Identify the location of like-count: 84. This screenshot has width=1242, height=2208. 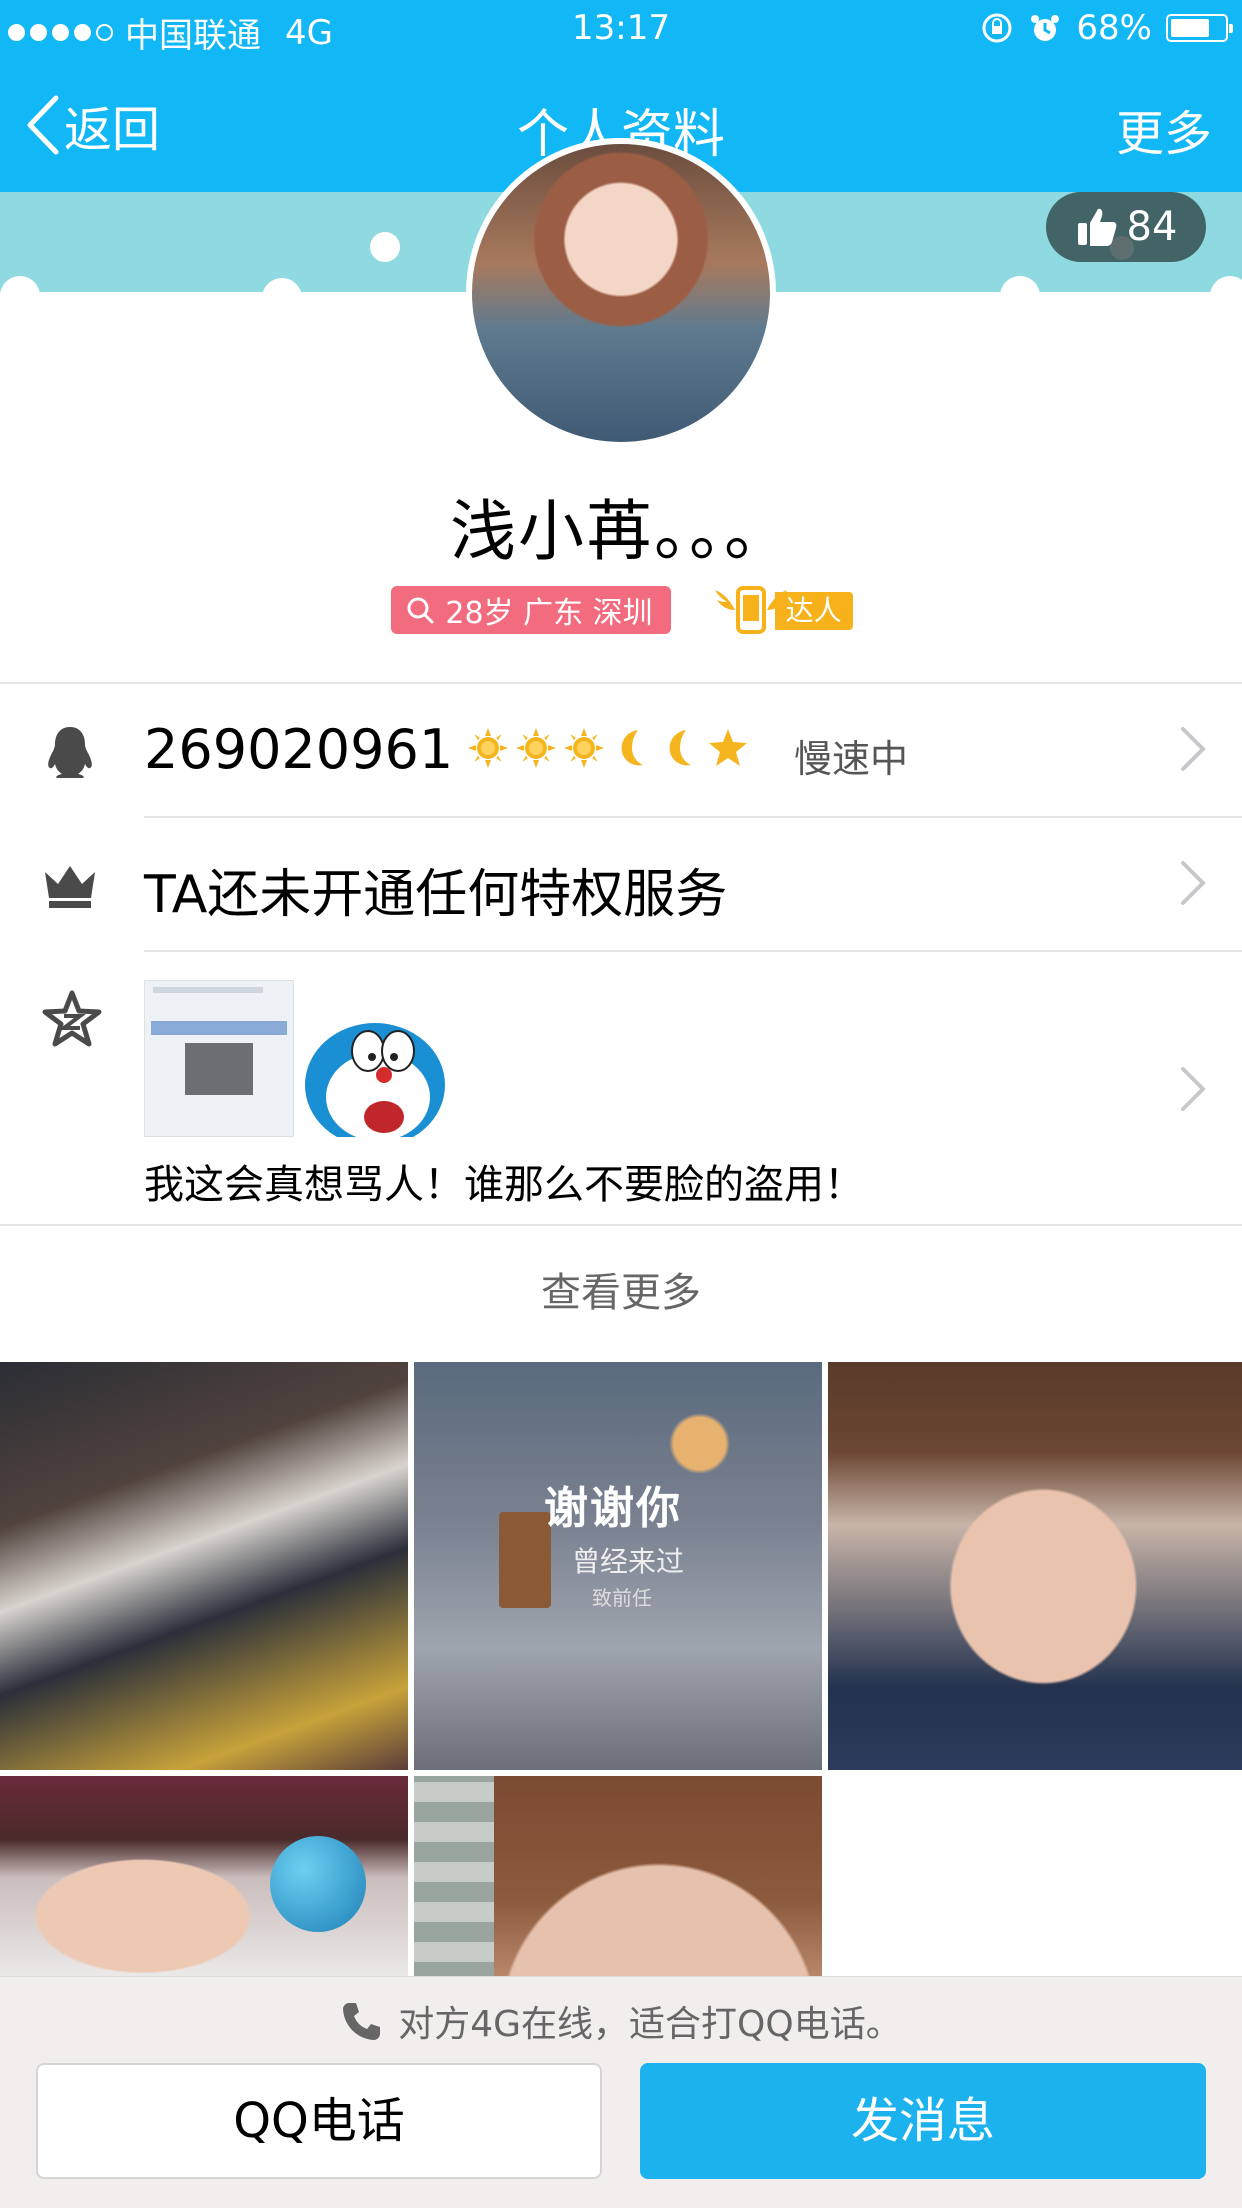
(1152, 227).